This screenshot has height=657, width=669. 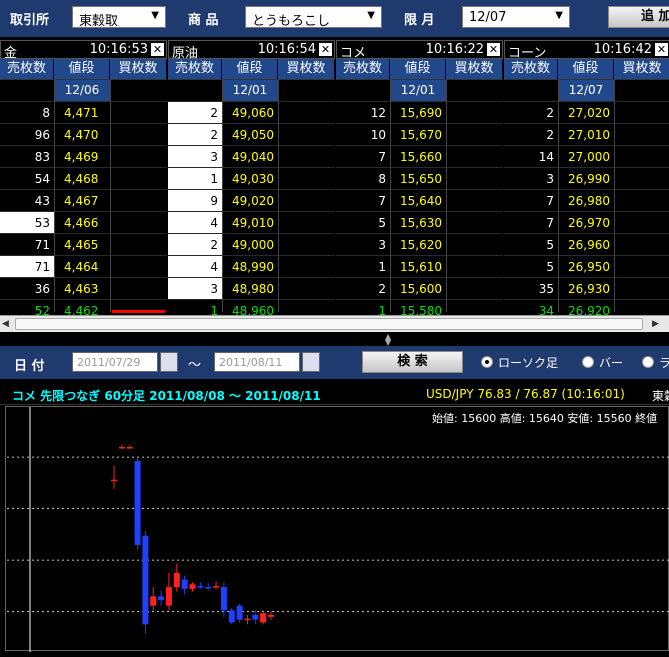 I want to click on table-row: 2 27,020, so click(x=586, y=112).